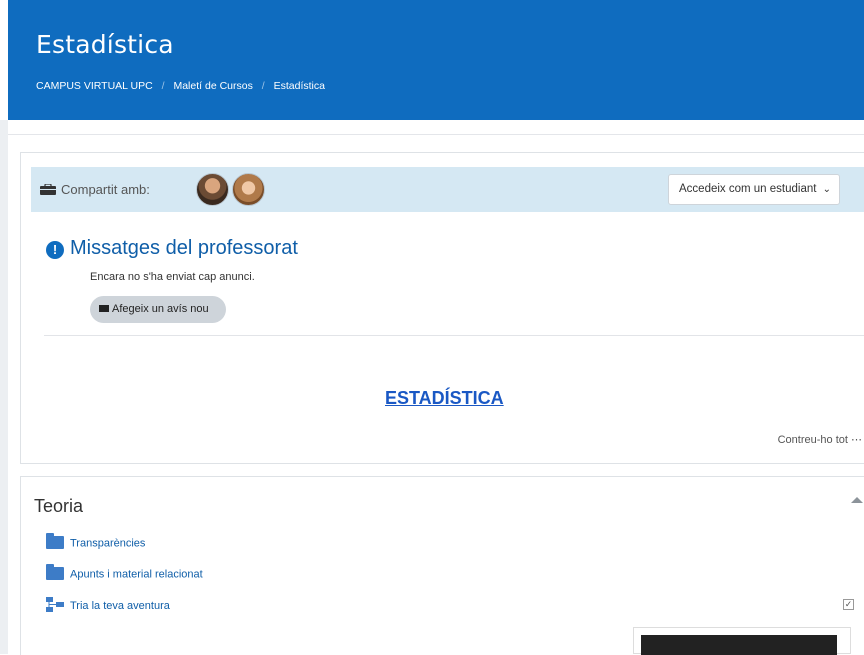 The width and height of the screenshot is (864, 655). Describe the element at coordinates (812, 440) in the screenshot. I see `collapse-all-label: Contreu-ho tot` at that location.